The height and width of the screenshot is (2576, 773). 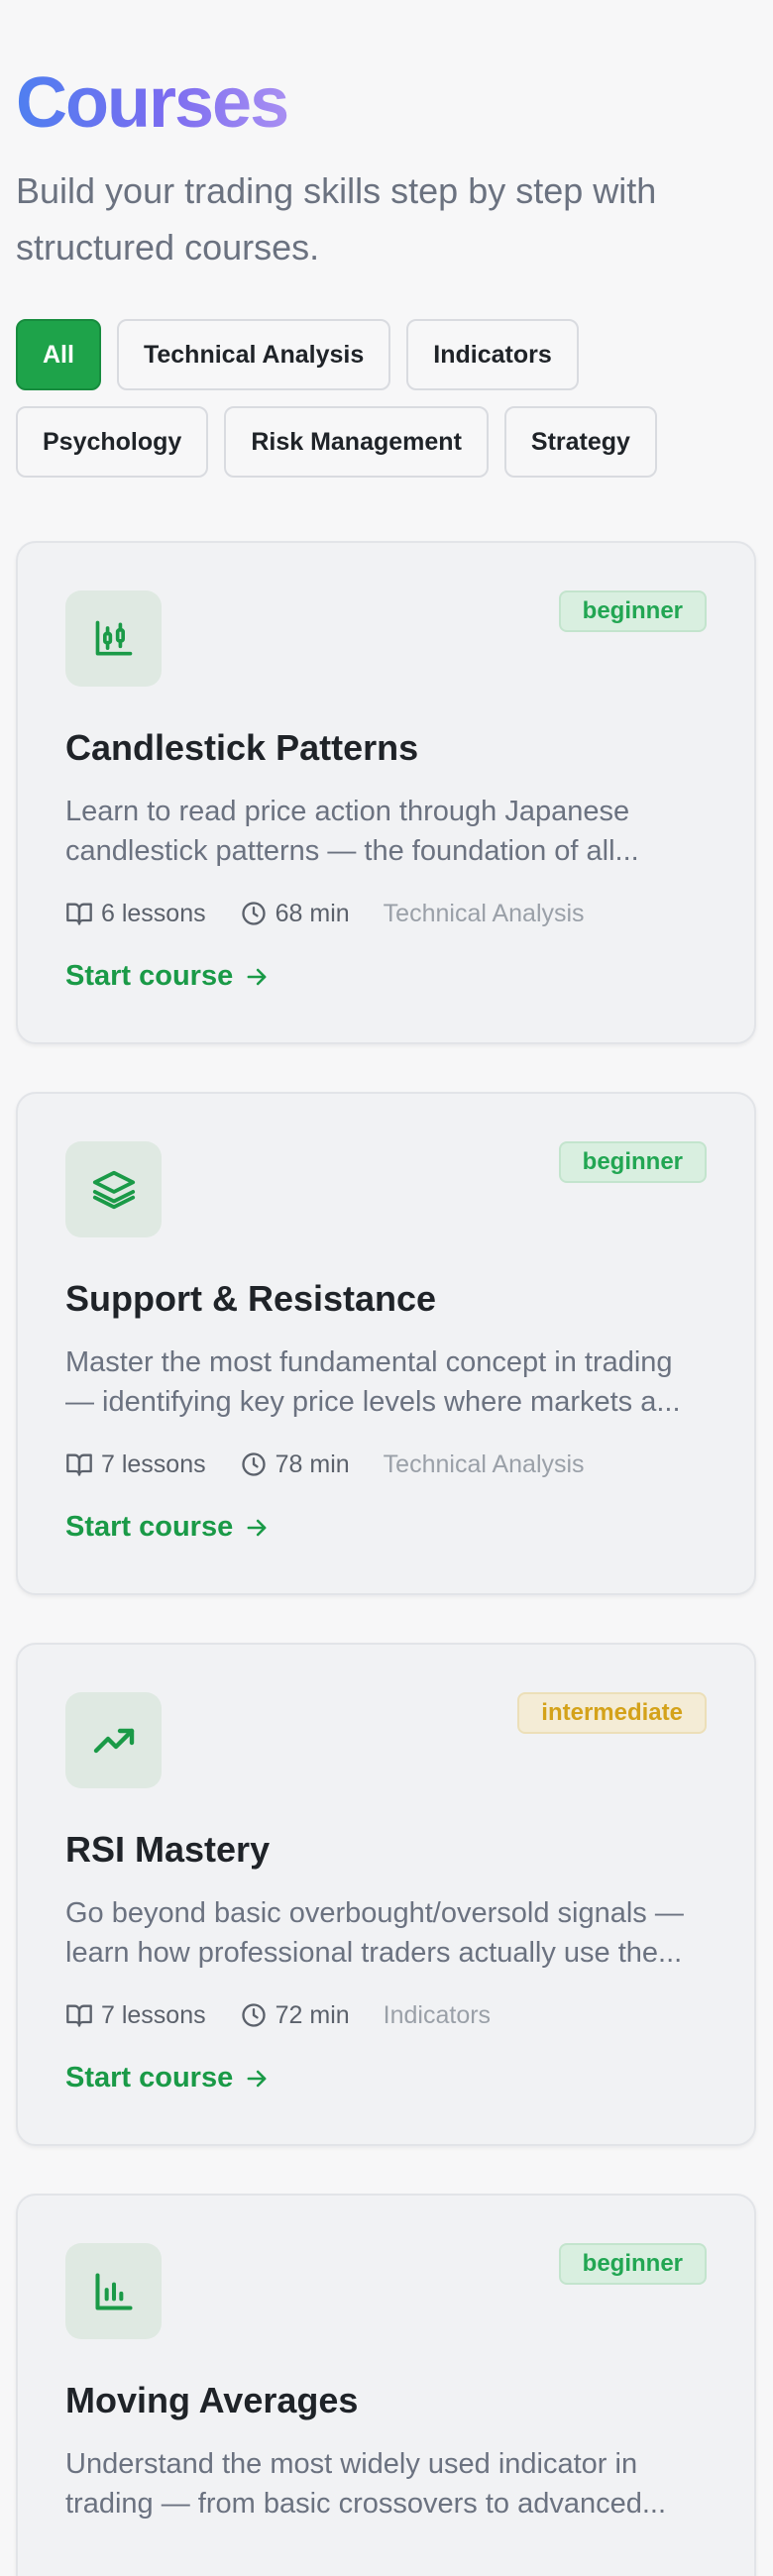 I want to click on duration-label: 78 min, so click(x=312, y=1464).